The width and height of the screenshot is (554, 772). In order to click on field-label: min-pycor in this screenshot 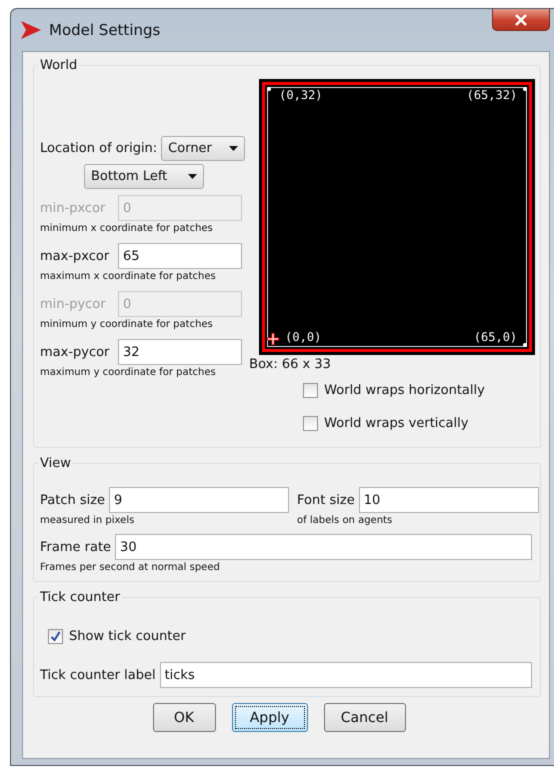, I will do `click(73, 304)`.